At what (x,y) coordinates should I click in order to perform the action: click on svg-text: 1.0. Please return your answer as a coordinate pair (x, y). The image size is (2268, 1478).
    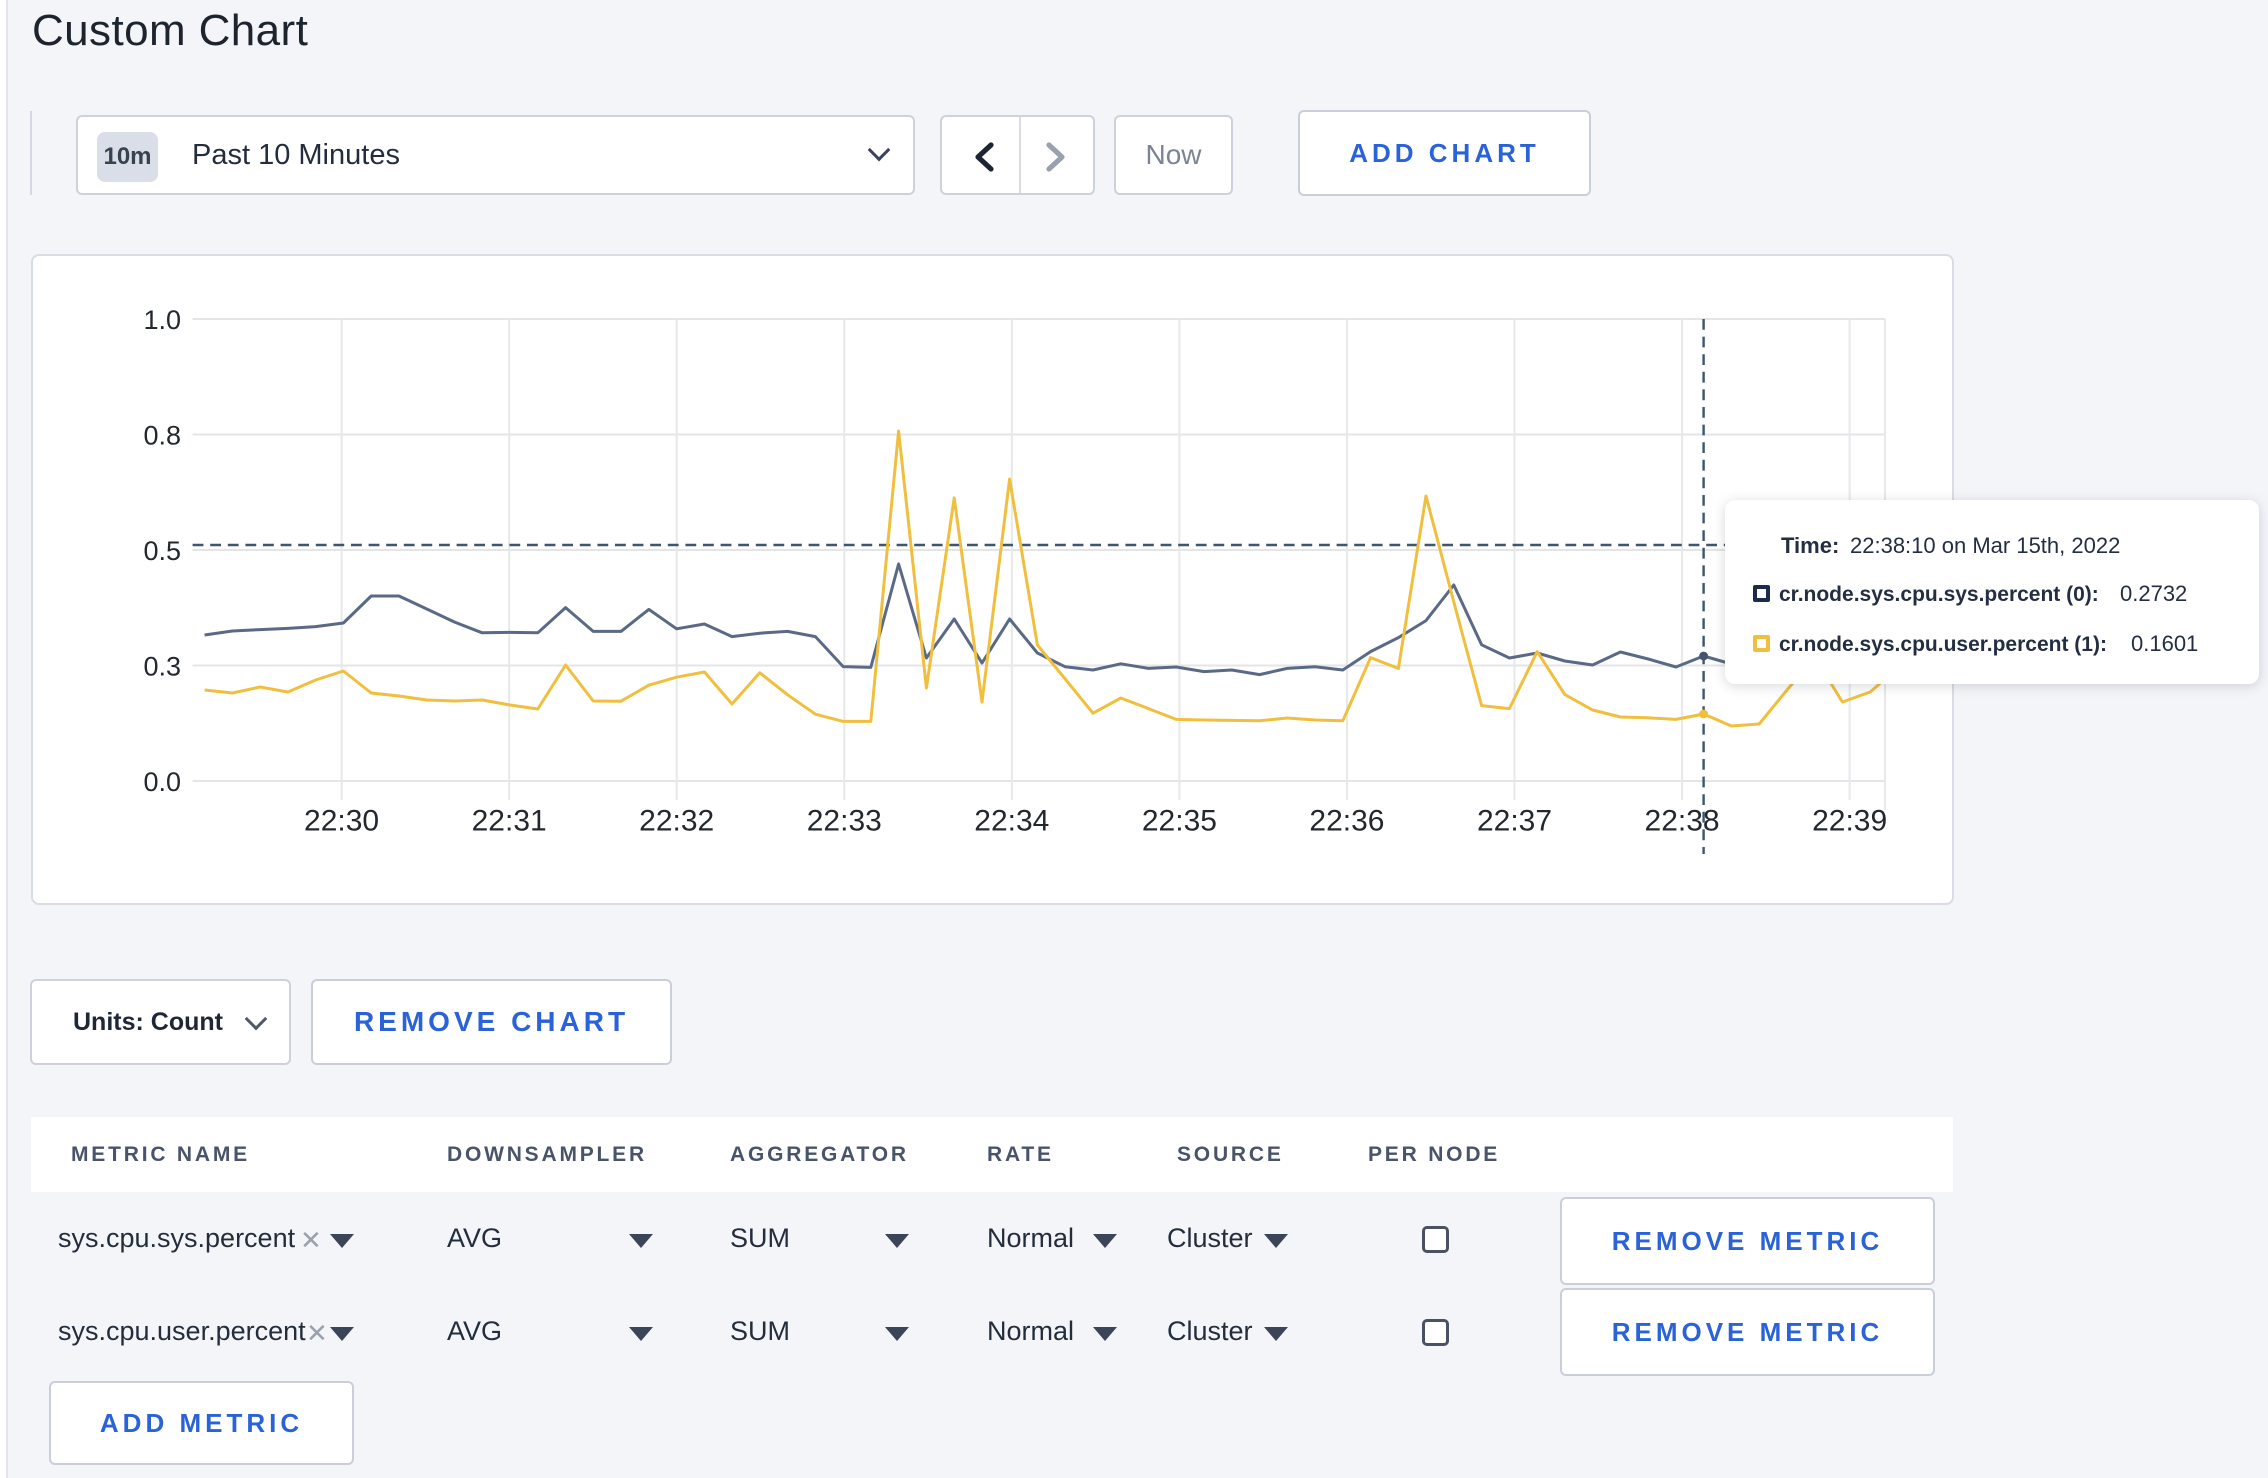
    Looking at the image, I should click on (162, 320).